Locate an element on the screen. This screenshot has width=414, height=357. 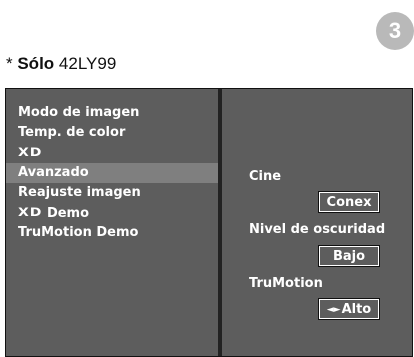
menu-item-label: Reajuste imagen is located at coordinates (79, 192).